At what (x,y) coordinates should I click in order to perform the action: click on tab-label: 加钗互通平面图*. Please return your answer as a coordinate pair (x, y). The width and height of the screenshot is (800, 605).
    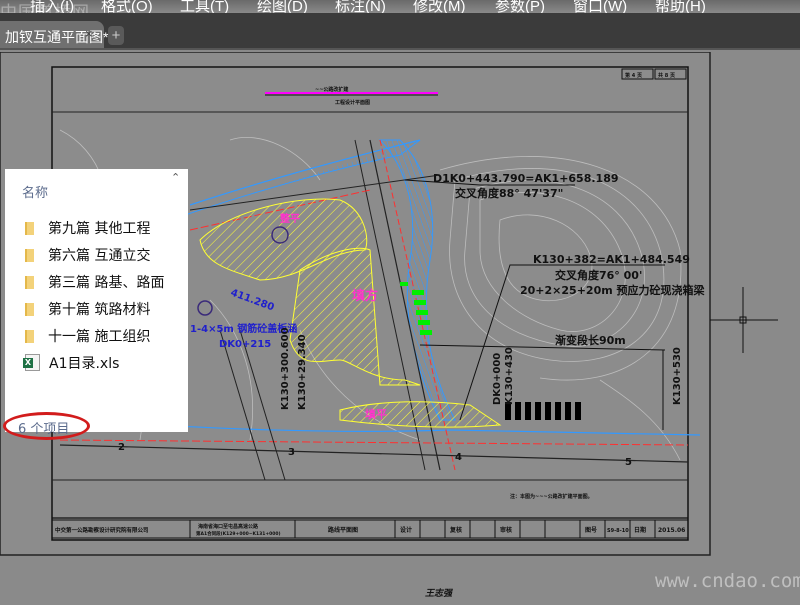
    Looking at the image, I should click on (57, 37).